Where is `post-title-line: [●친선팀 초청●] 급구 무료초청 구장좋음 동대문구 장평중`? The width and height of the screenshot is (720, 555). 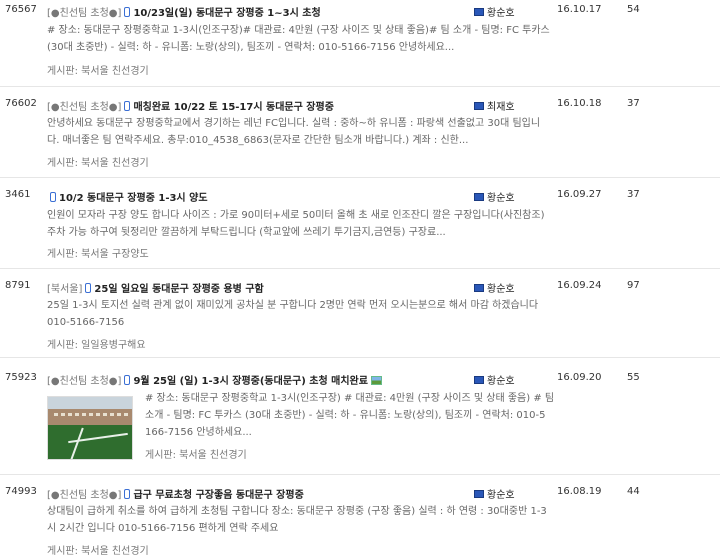
post-title-line: [●친선팀 초청●] 급구 무료초청 구장좋음 동대문구 장평중 is located at coordinates (175, 493).